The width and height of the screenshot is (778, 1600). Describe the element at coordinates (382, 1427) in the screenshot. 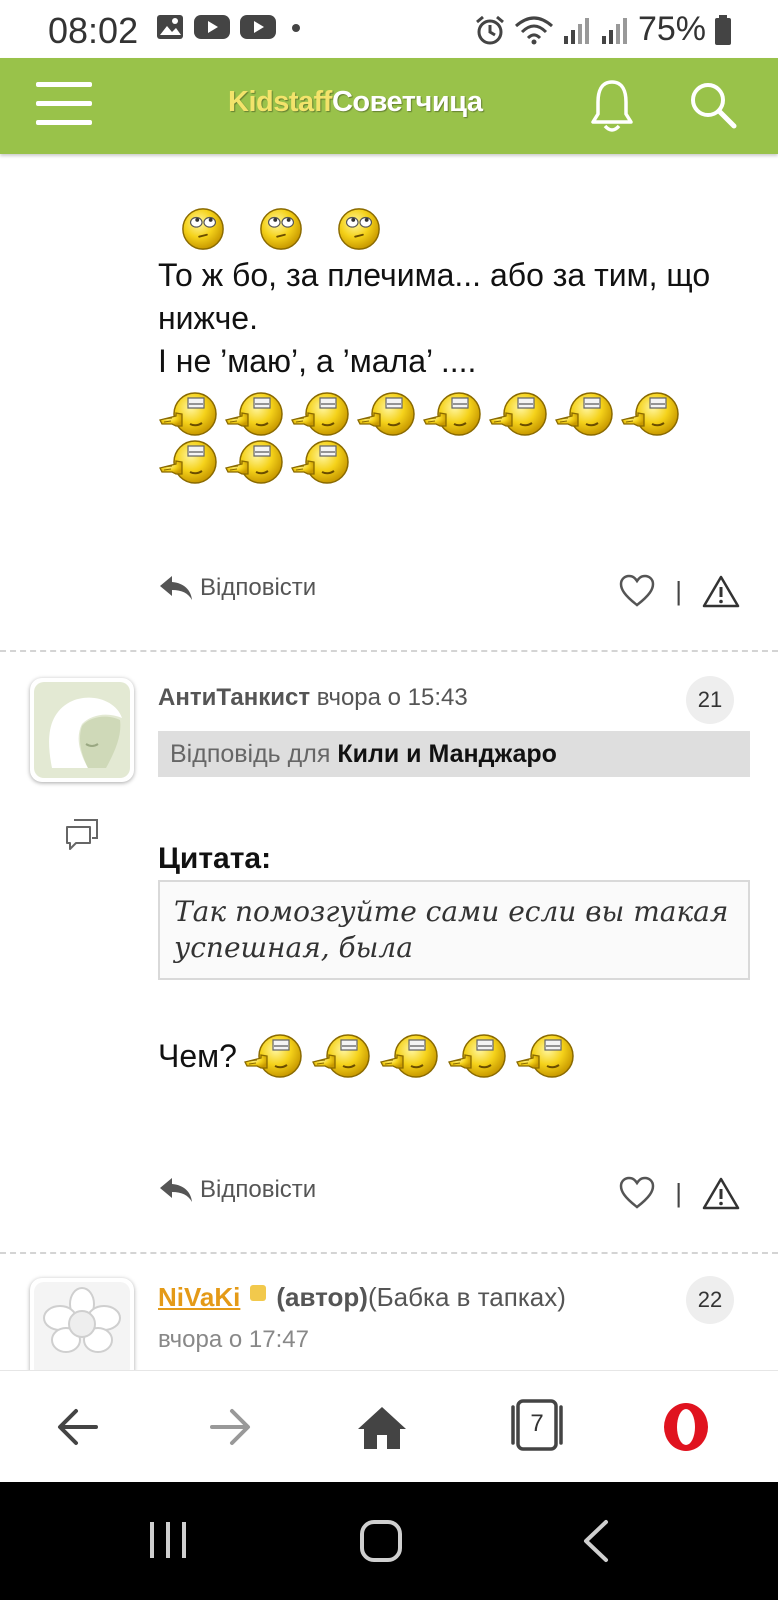

I see `home-icon` at that location.